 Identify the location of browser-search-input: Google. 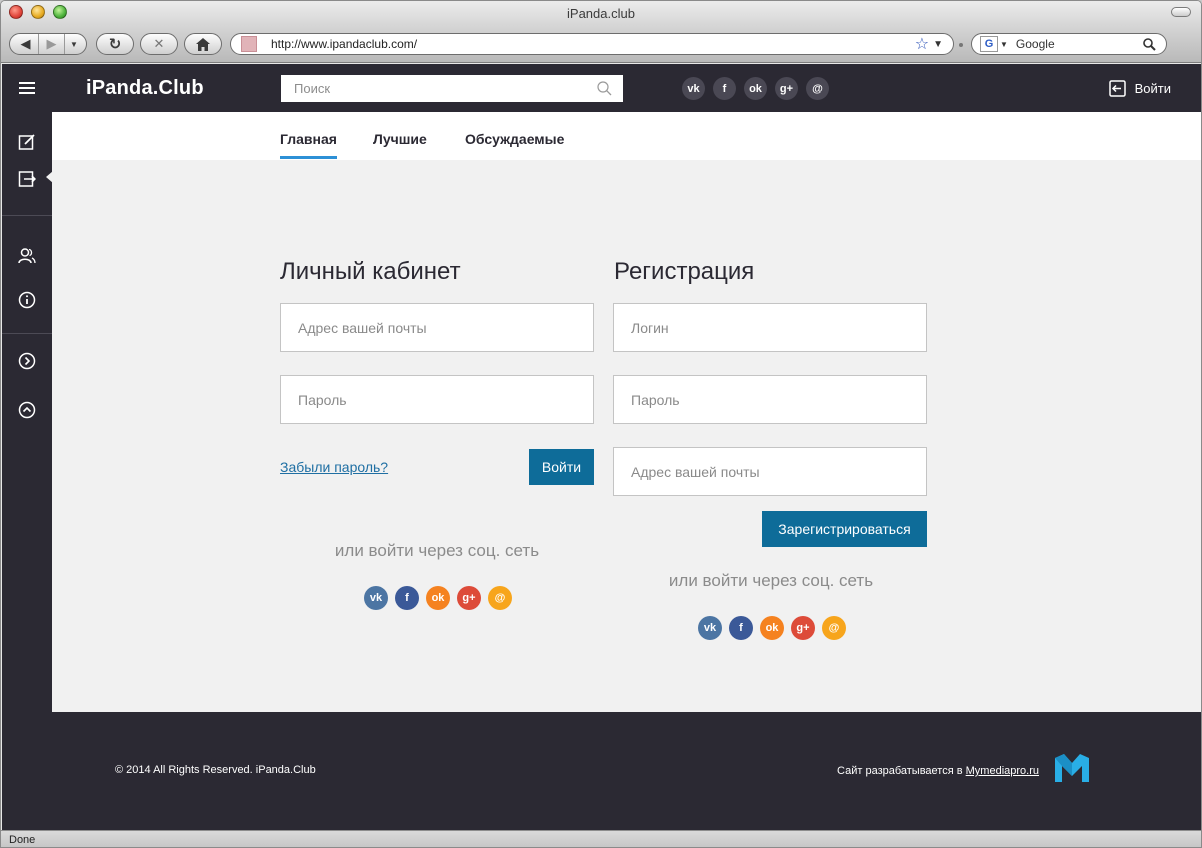
(1079, 44).